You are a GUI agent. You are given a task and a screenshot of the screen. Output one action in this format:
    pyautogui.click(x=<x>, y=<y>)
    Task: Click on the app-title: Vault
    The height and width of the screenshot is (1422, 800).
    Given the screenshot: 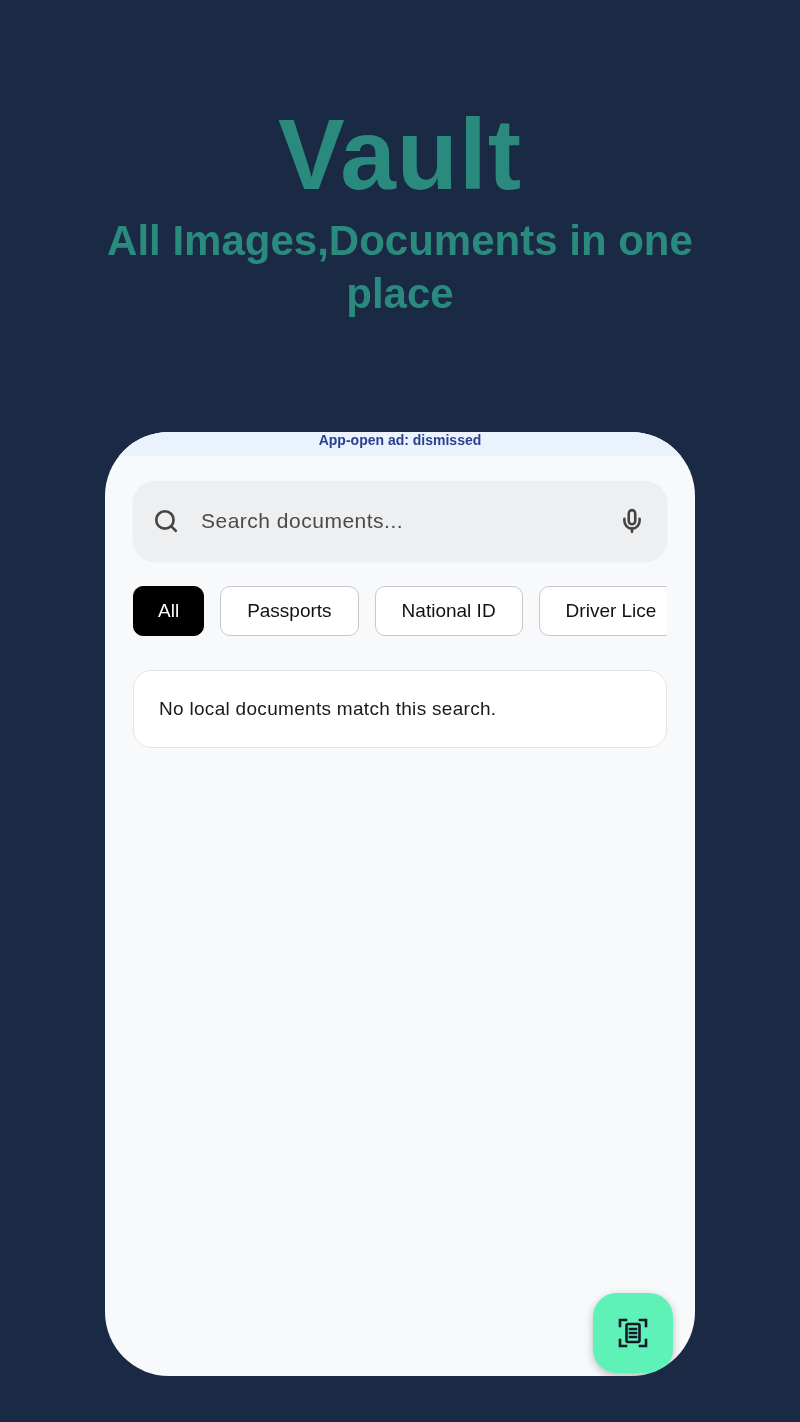 What is the action you would take?
    pyautogui.click(x=400, y=154)
    